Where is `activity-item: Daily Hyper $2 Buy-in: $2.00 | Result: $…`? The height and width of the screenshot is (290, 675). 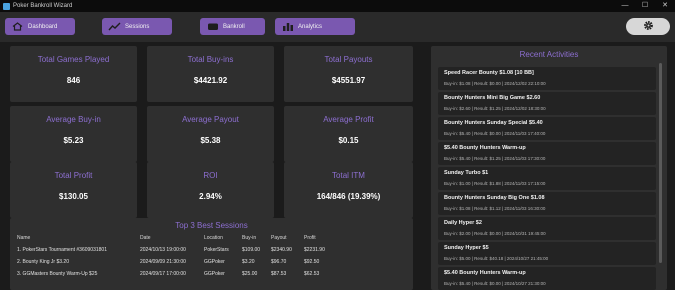 activity-item: Daily Hyper $2 Buy-in: $2.00 | Result: $… is located at coordinates (547, 228).